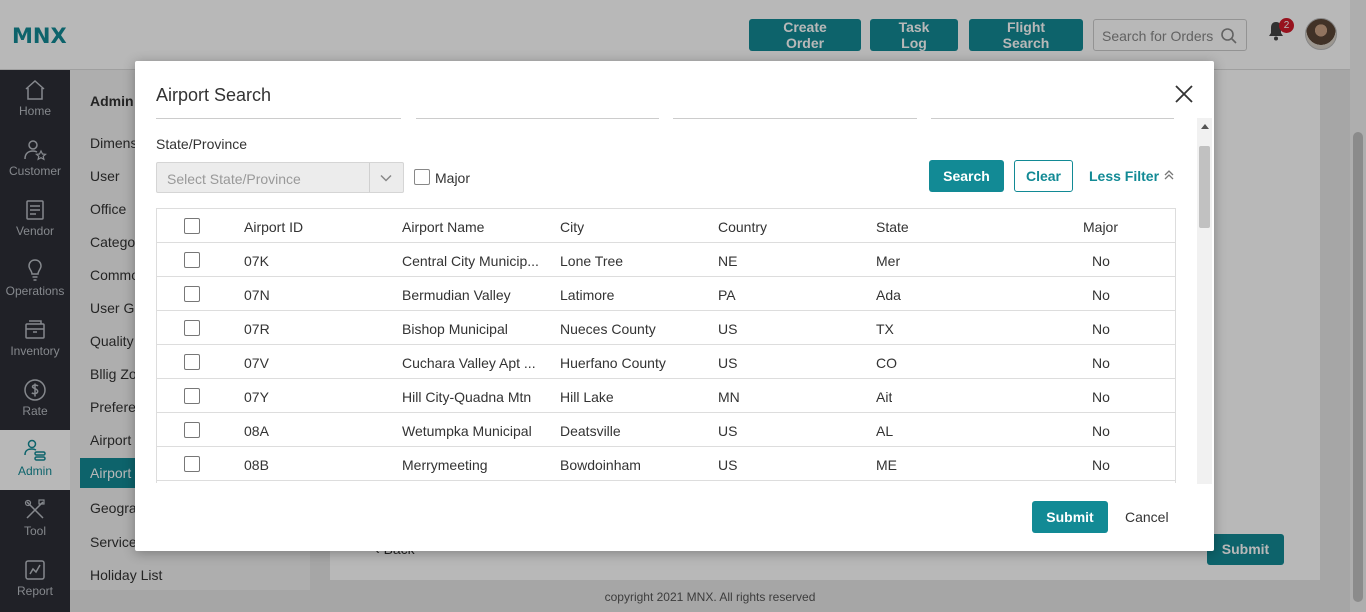 This screenshot has height=612, width=1366. I want to click on airport-id-cell: 08A, so click(256, 431).